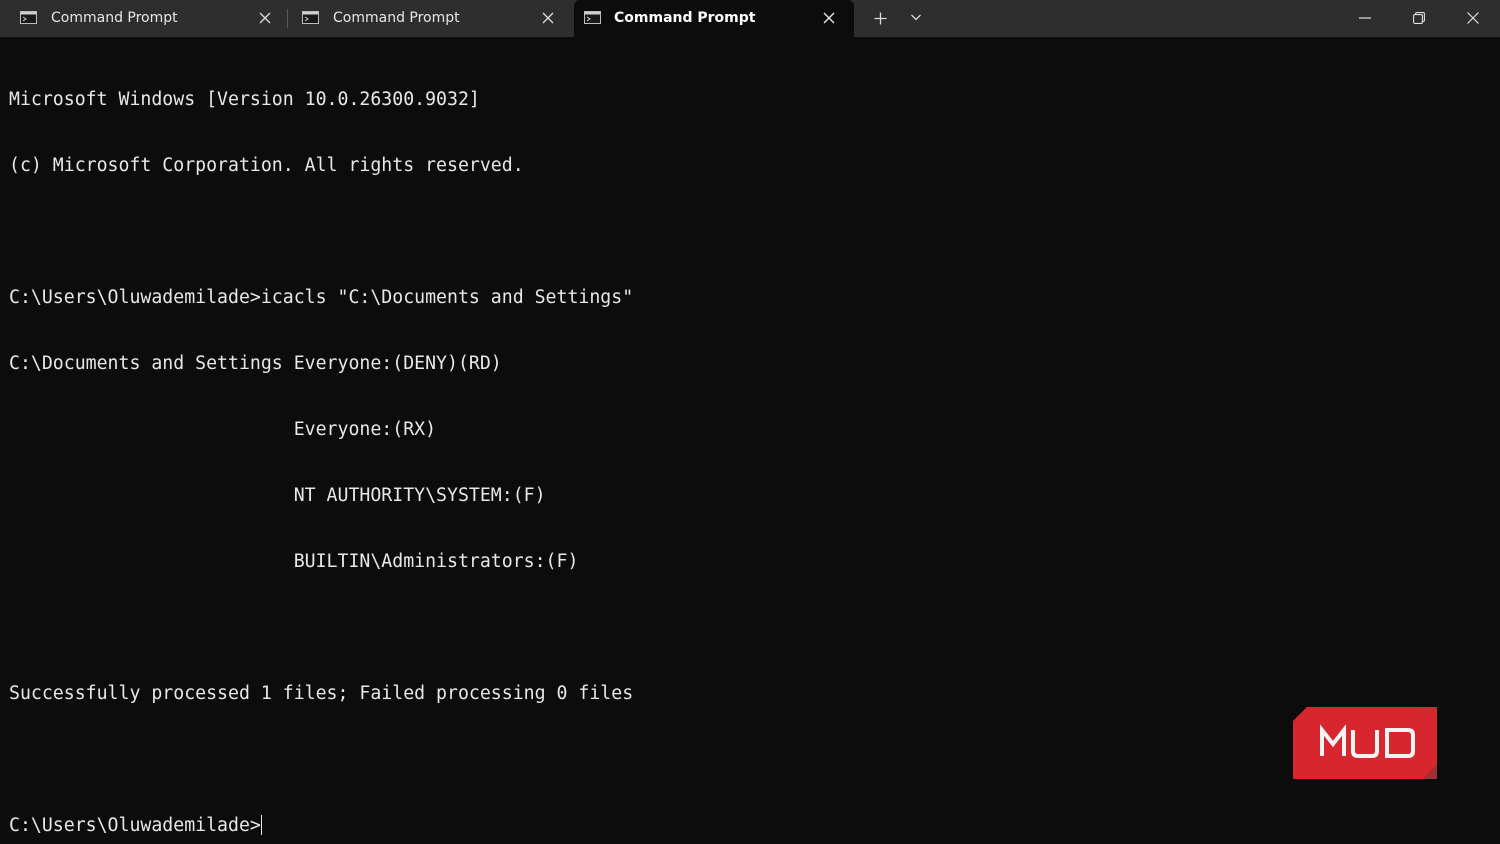 This screenshot has height=844, width=1500. I want to click on minimize-icon, so click(1365, 18).